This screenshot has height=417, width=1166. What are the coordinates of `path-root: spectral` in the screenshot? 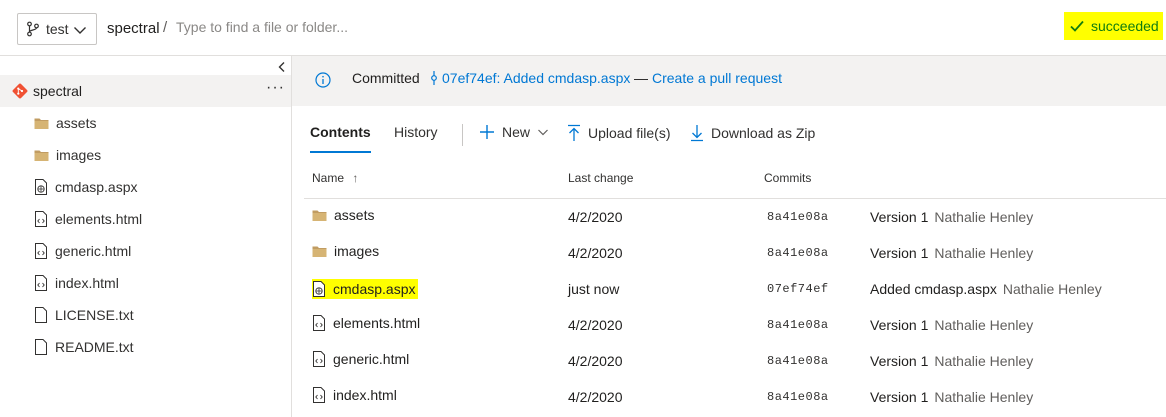 It's located at (133, 28).